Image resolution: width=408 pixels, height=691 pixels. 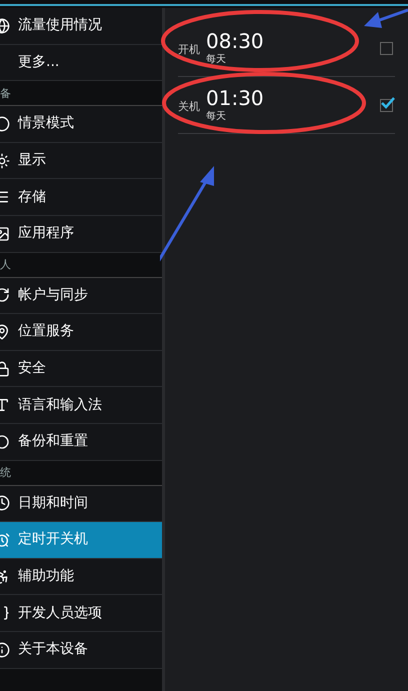 I want to click on section-header: 统, so click(x=5, y=473).